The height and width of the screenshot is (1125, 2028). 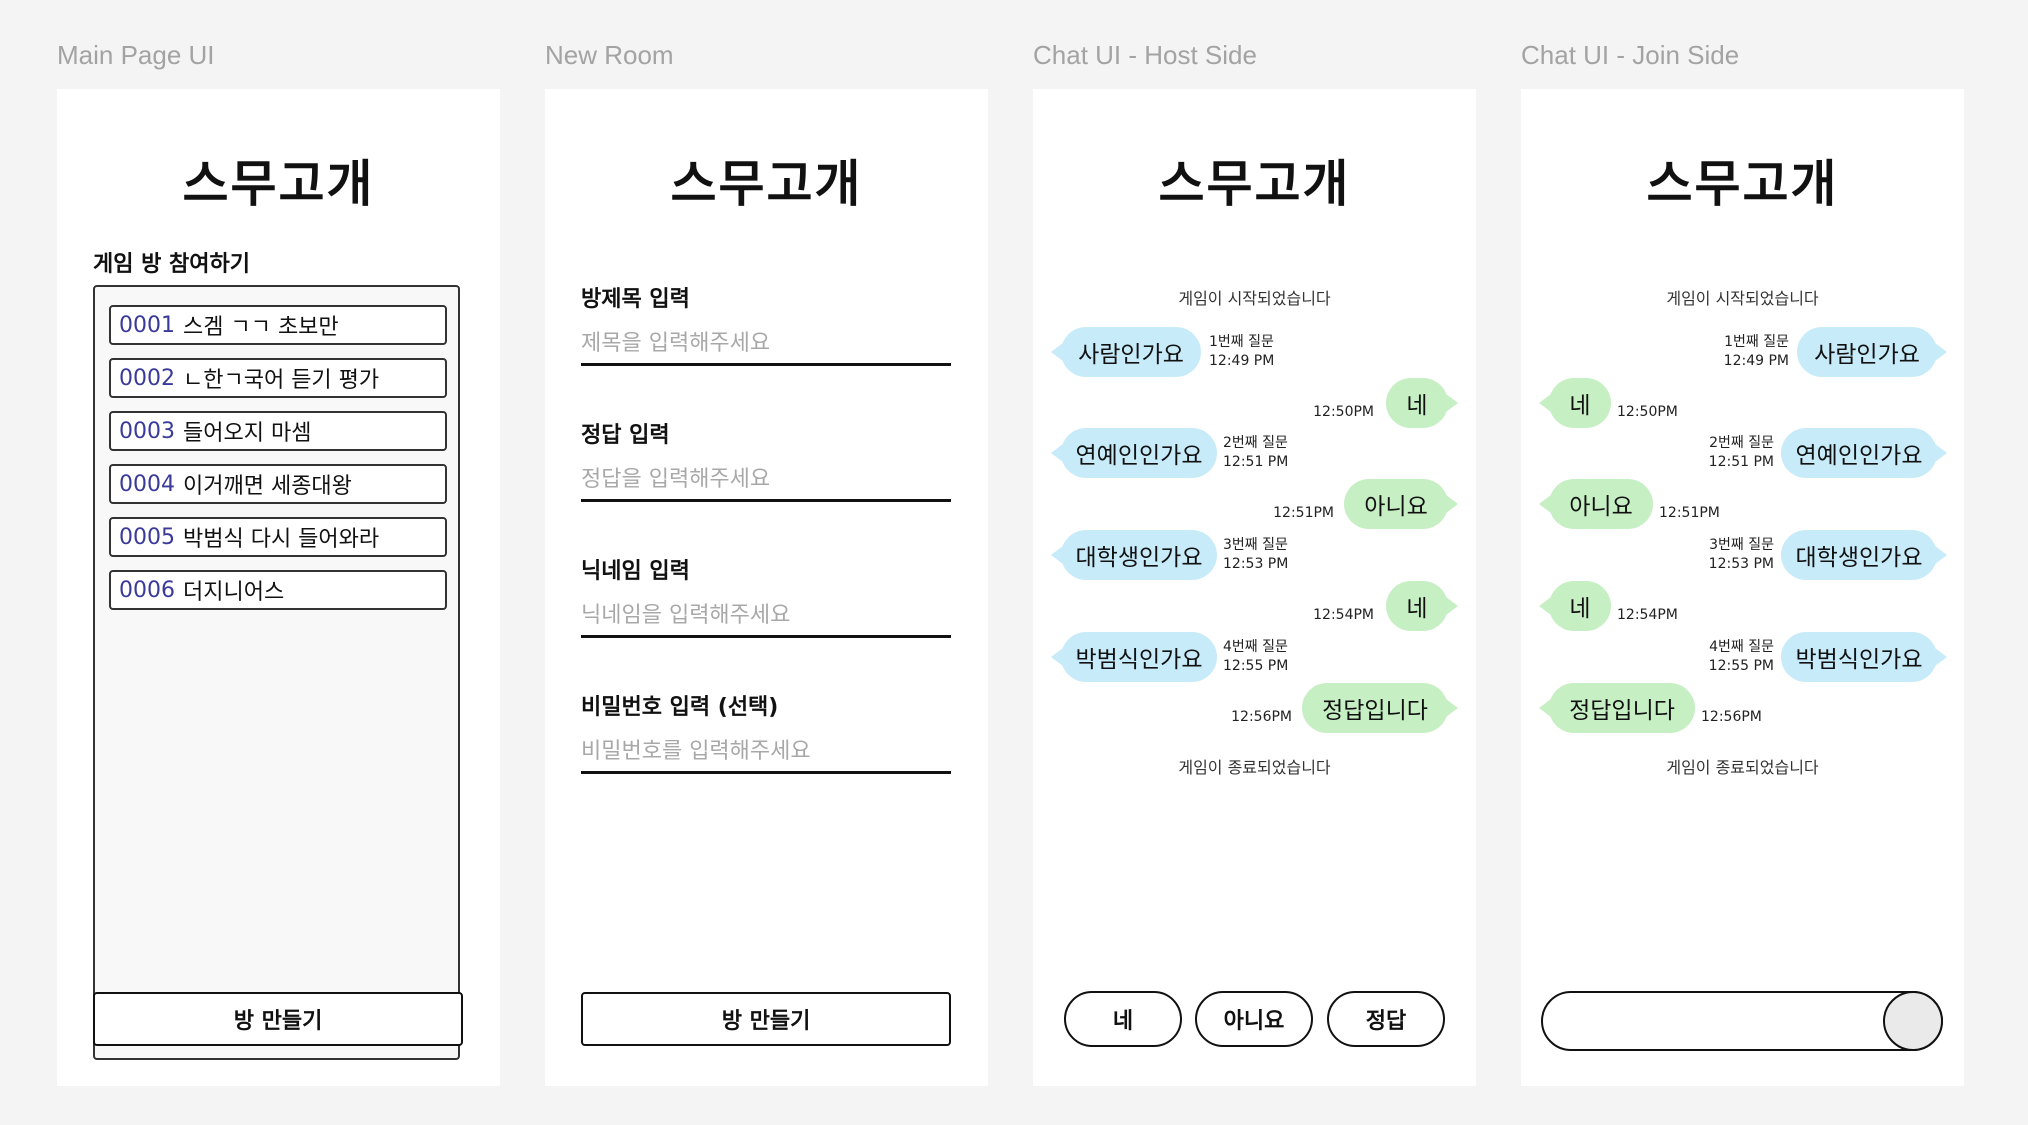 I want to click on room-title: 스겜 ㄱㄱ 초보만, so click(x=261, y=327).